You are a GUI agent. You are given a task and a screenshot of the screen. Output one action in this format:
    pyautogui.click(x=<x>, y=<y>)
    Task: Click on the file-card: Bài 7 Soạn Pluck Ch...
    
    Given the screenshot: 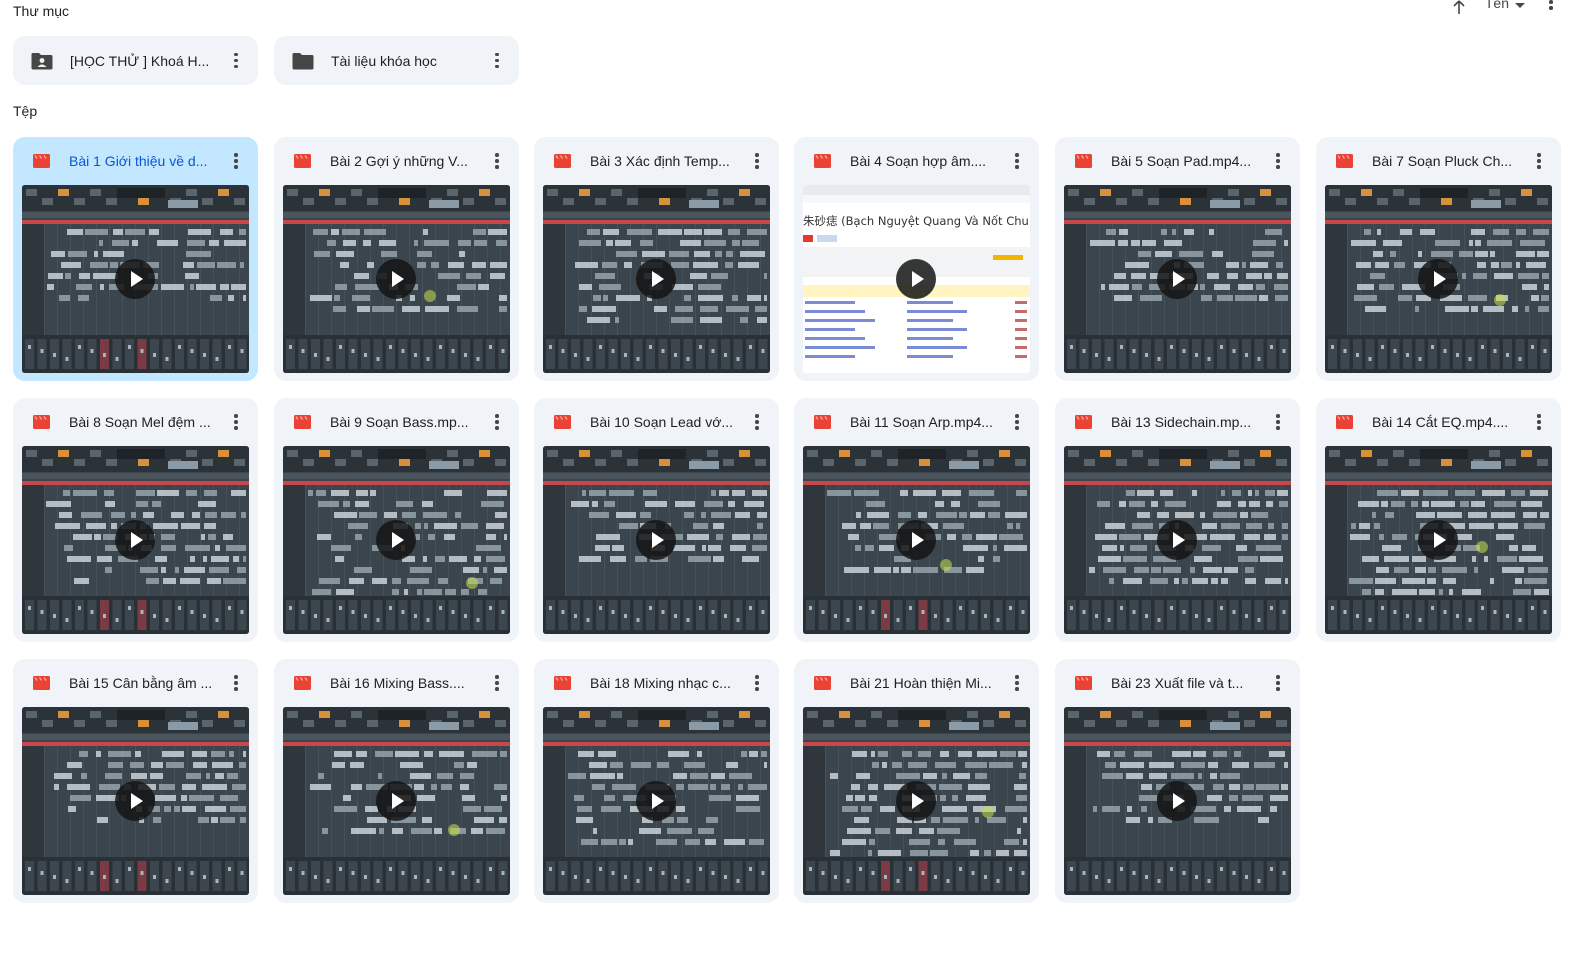 What is the action you would take?
    pyautogui.click(x=1438, y=259)
    